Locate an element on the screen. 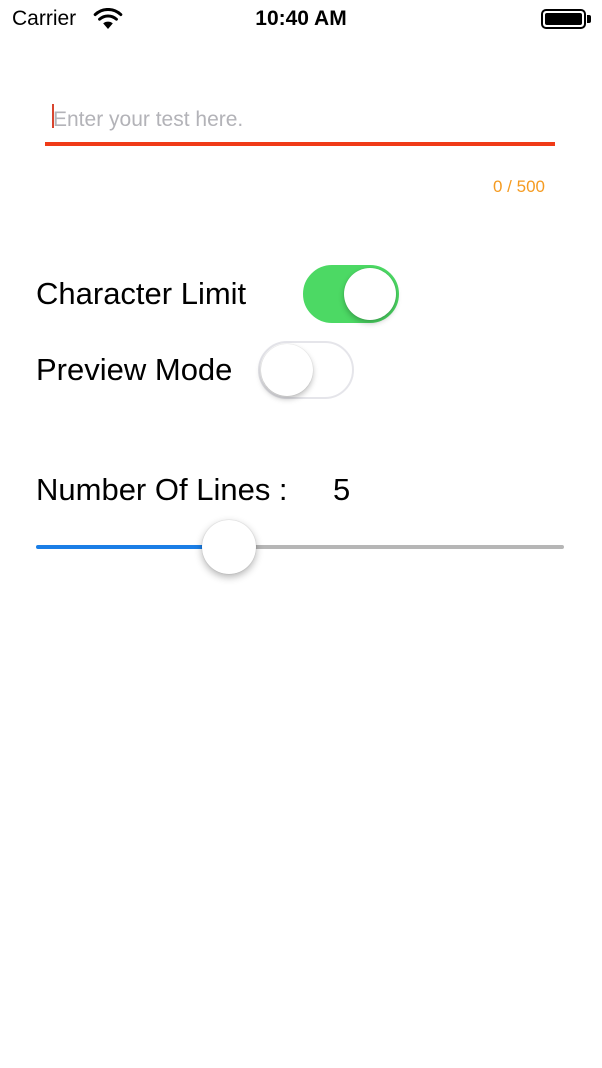  slider-max-track is located at coordinates (396, 547).